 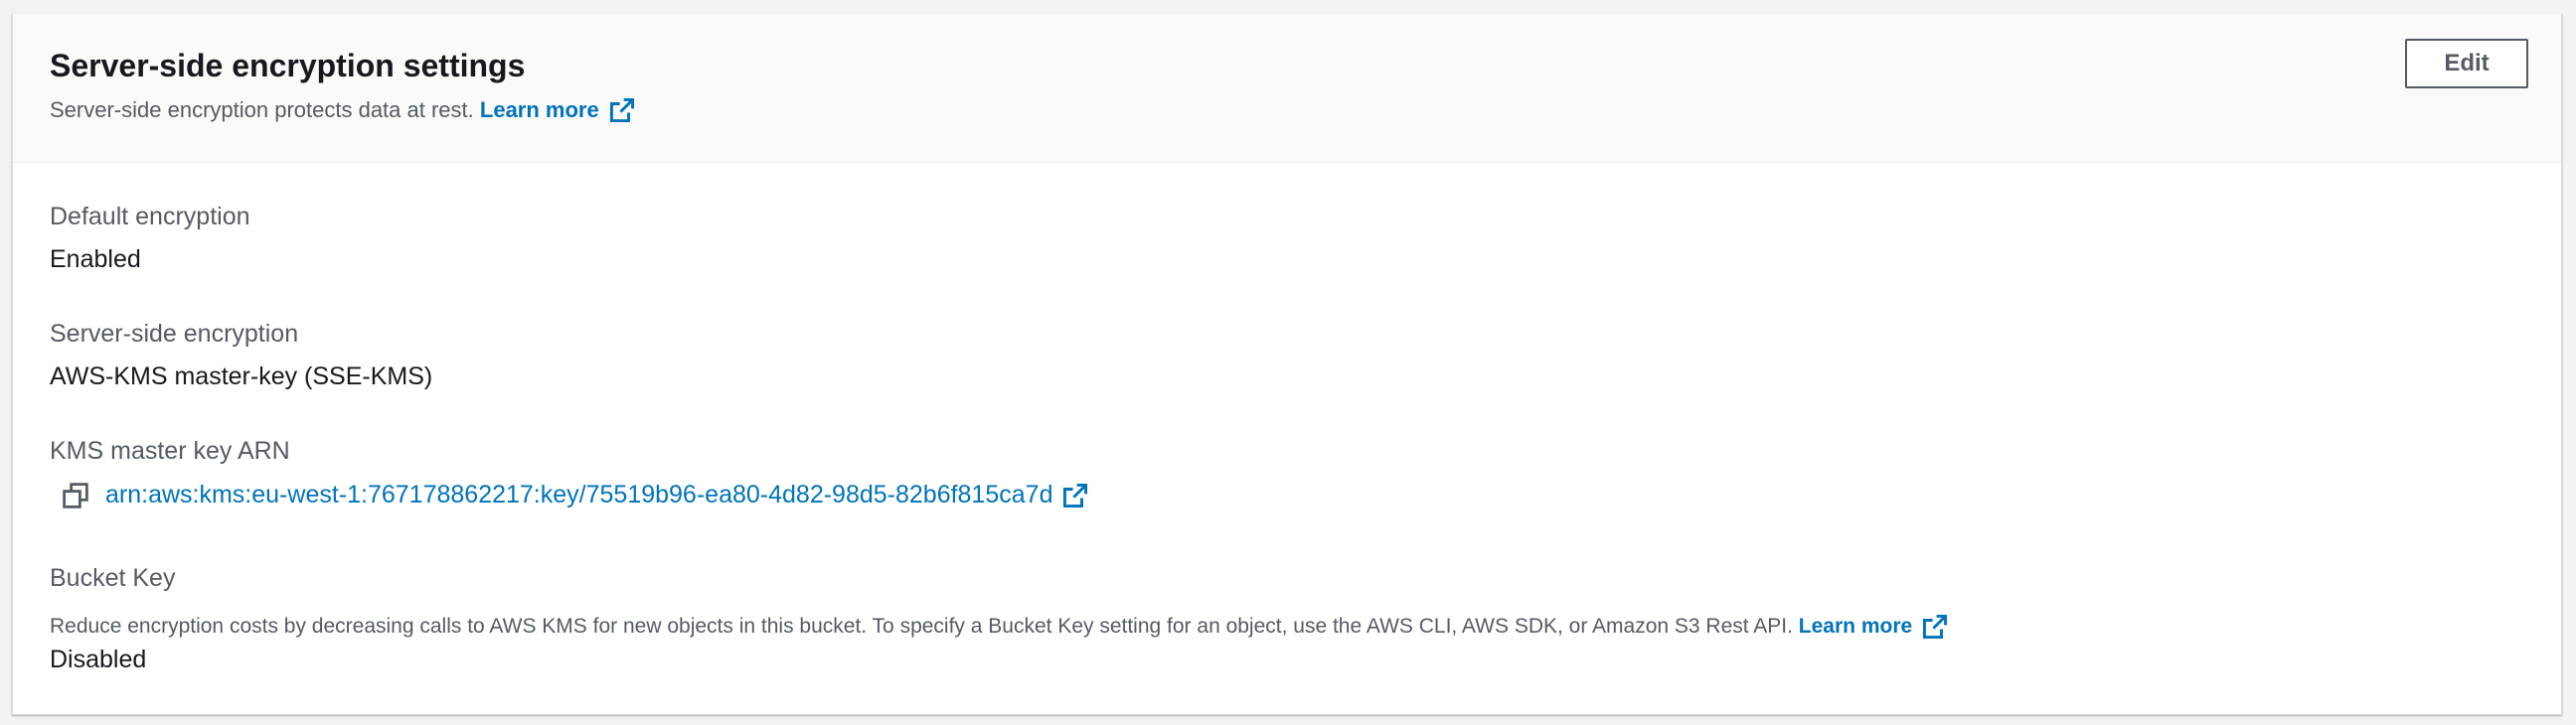 What do you see at coordinates (95, 259) in the screenshot?
I see `default-encryption-value: Enabled` at bounding box center [95, 259].